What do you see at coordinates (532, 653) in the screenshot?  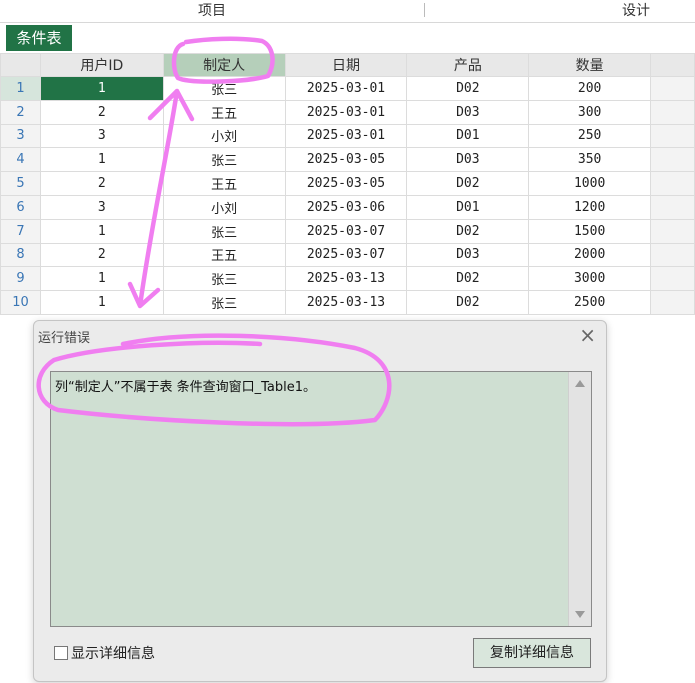 I see `copy-details-button: 复制详细信息` at bounding box center [532, 653].